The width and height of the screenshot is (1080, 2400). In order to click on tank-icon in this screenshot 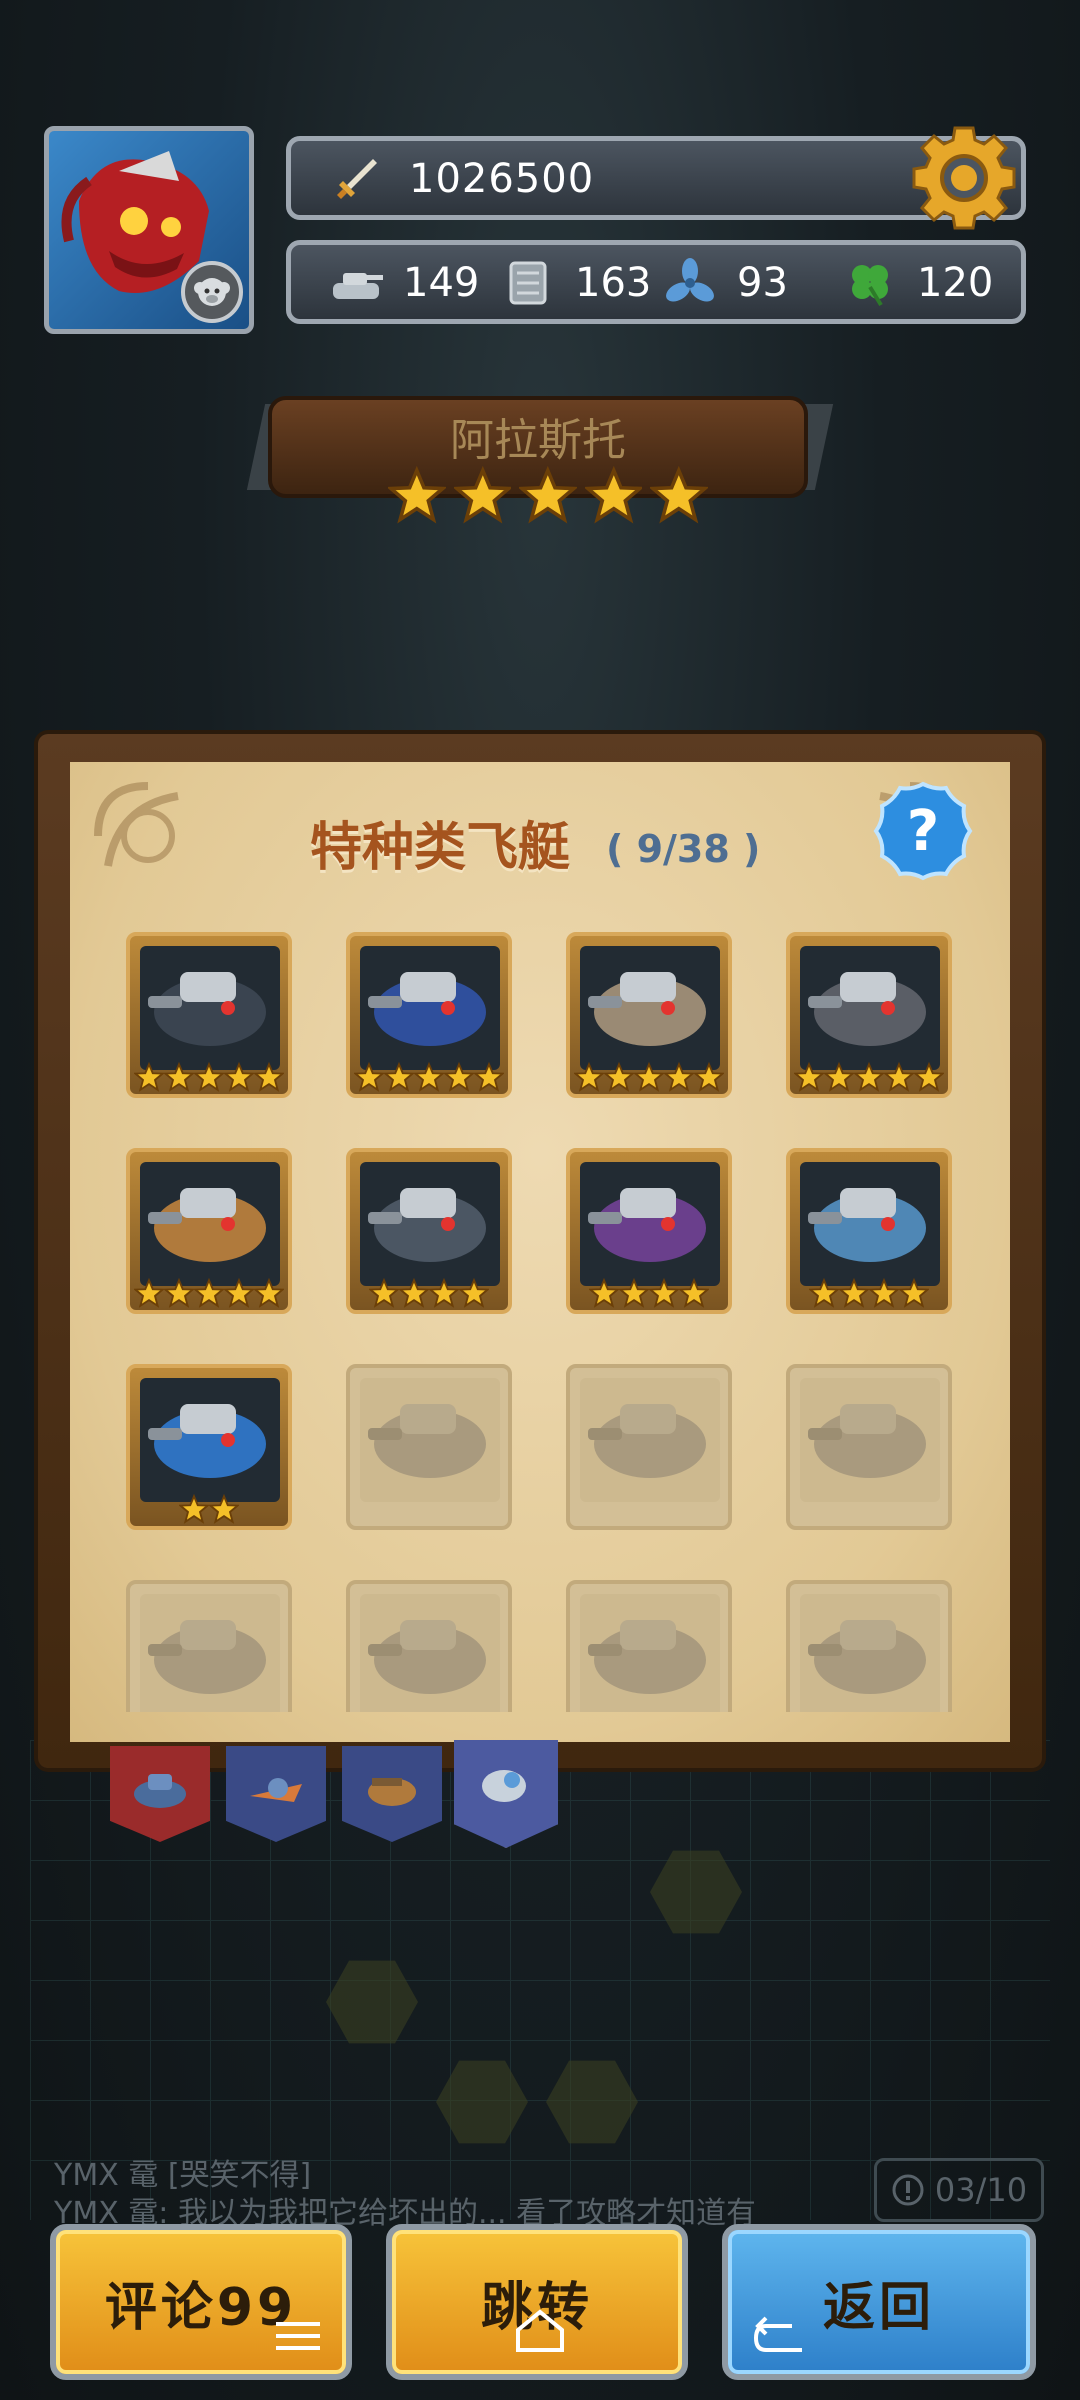, I will do `click(358, 286)`.